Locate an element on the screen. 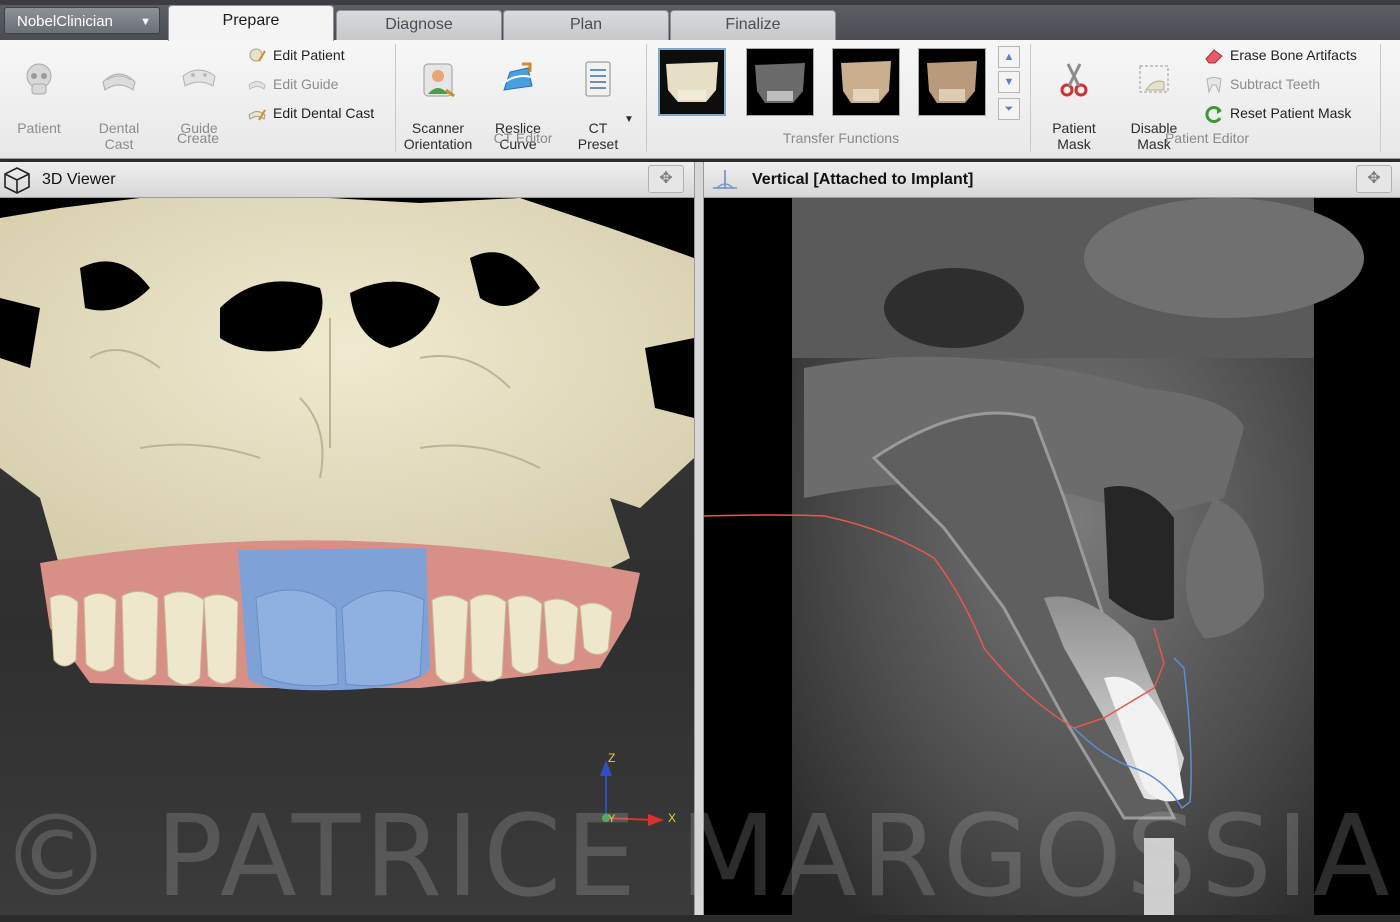 The image size is (1400, 922). soft-tissue-preset-thumbnail is located at coordinates (866, 82).